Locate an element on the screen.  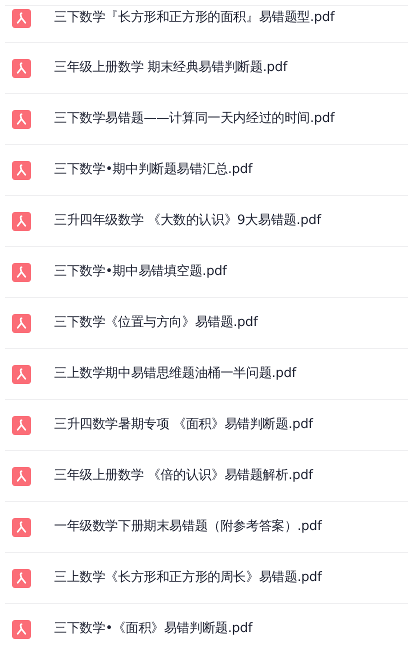
file-row: 三下数学•《面积》易错判断题.pdf is located at coordinates (206, 629).